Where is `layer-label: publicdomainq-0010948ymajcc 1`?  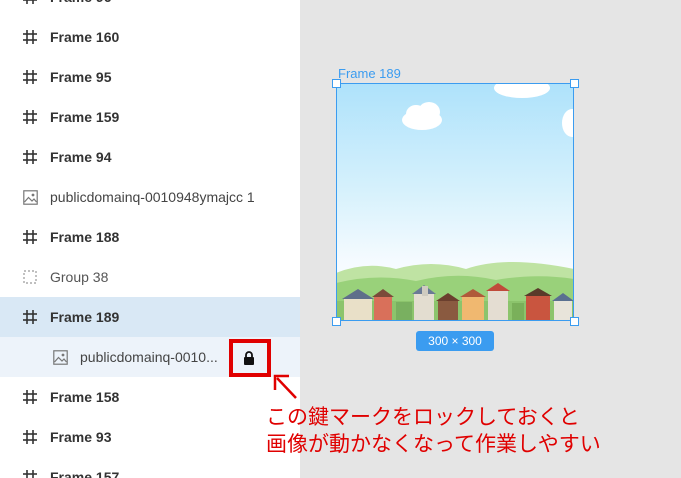
layer-label: publicdomainq-0010948ymajcc 1 is located at coordinates (152, 197).